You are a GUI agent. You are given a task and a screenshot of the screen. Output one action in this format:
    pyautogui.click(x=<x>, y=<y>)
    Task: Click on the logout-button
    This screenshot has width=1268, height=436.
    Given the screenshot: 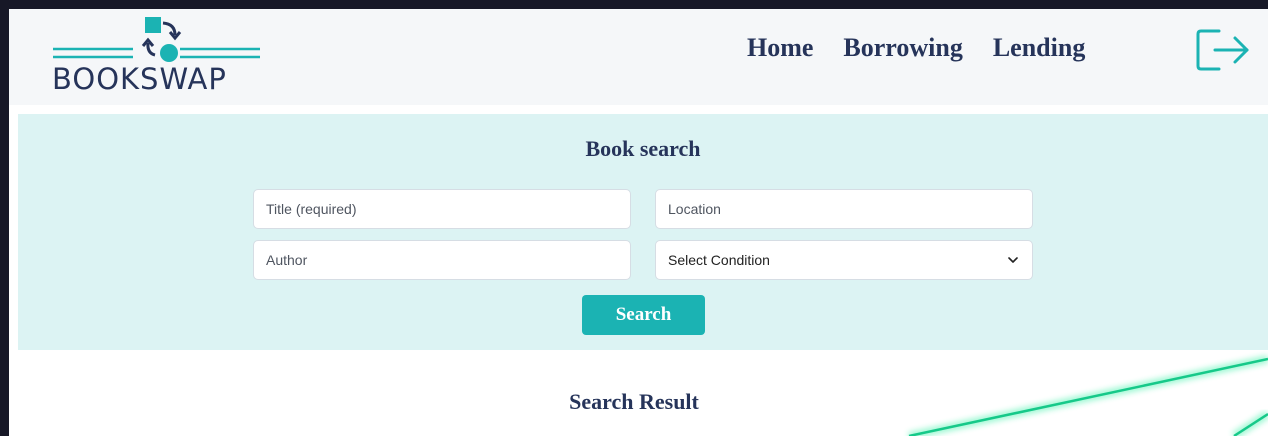 What is the action you would take?
    pyautogui.click(x=1223, y=51)
    